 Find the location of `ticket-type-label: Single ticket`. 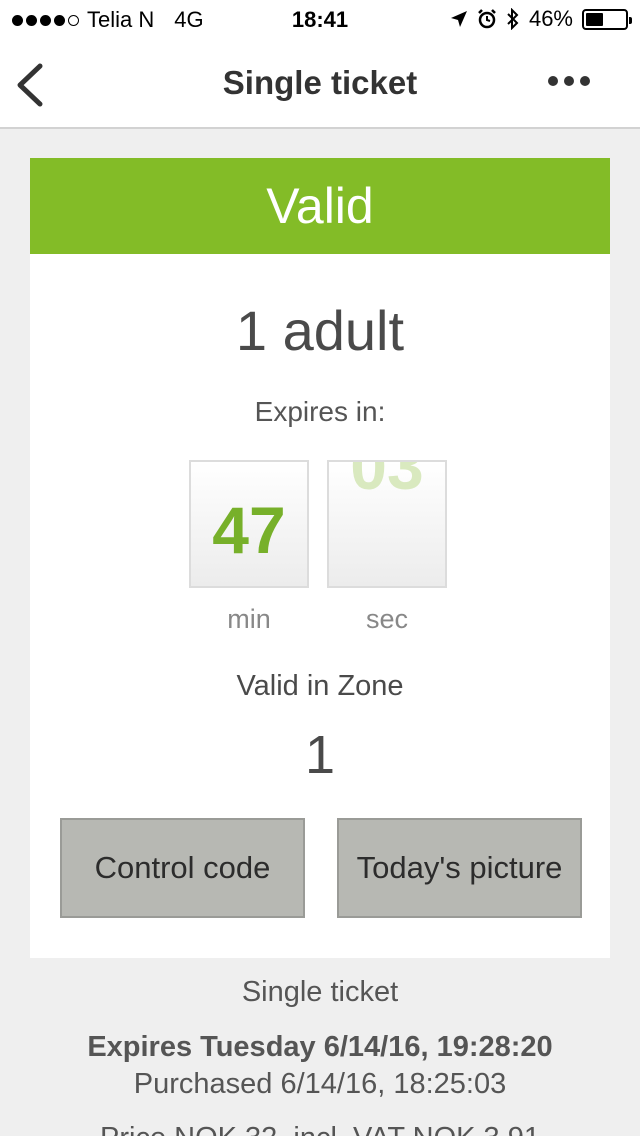

ticket-type-label: Single ticket is located at coordinates (320, 992).